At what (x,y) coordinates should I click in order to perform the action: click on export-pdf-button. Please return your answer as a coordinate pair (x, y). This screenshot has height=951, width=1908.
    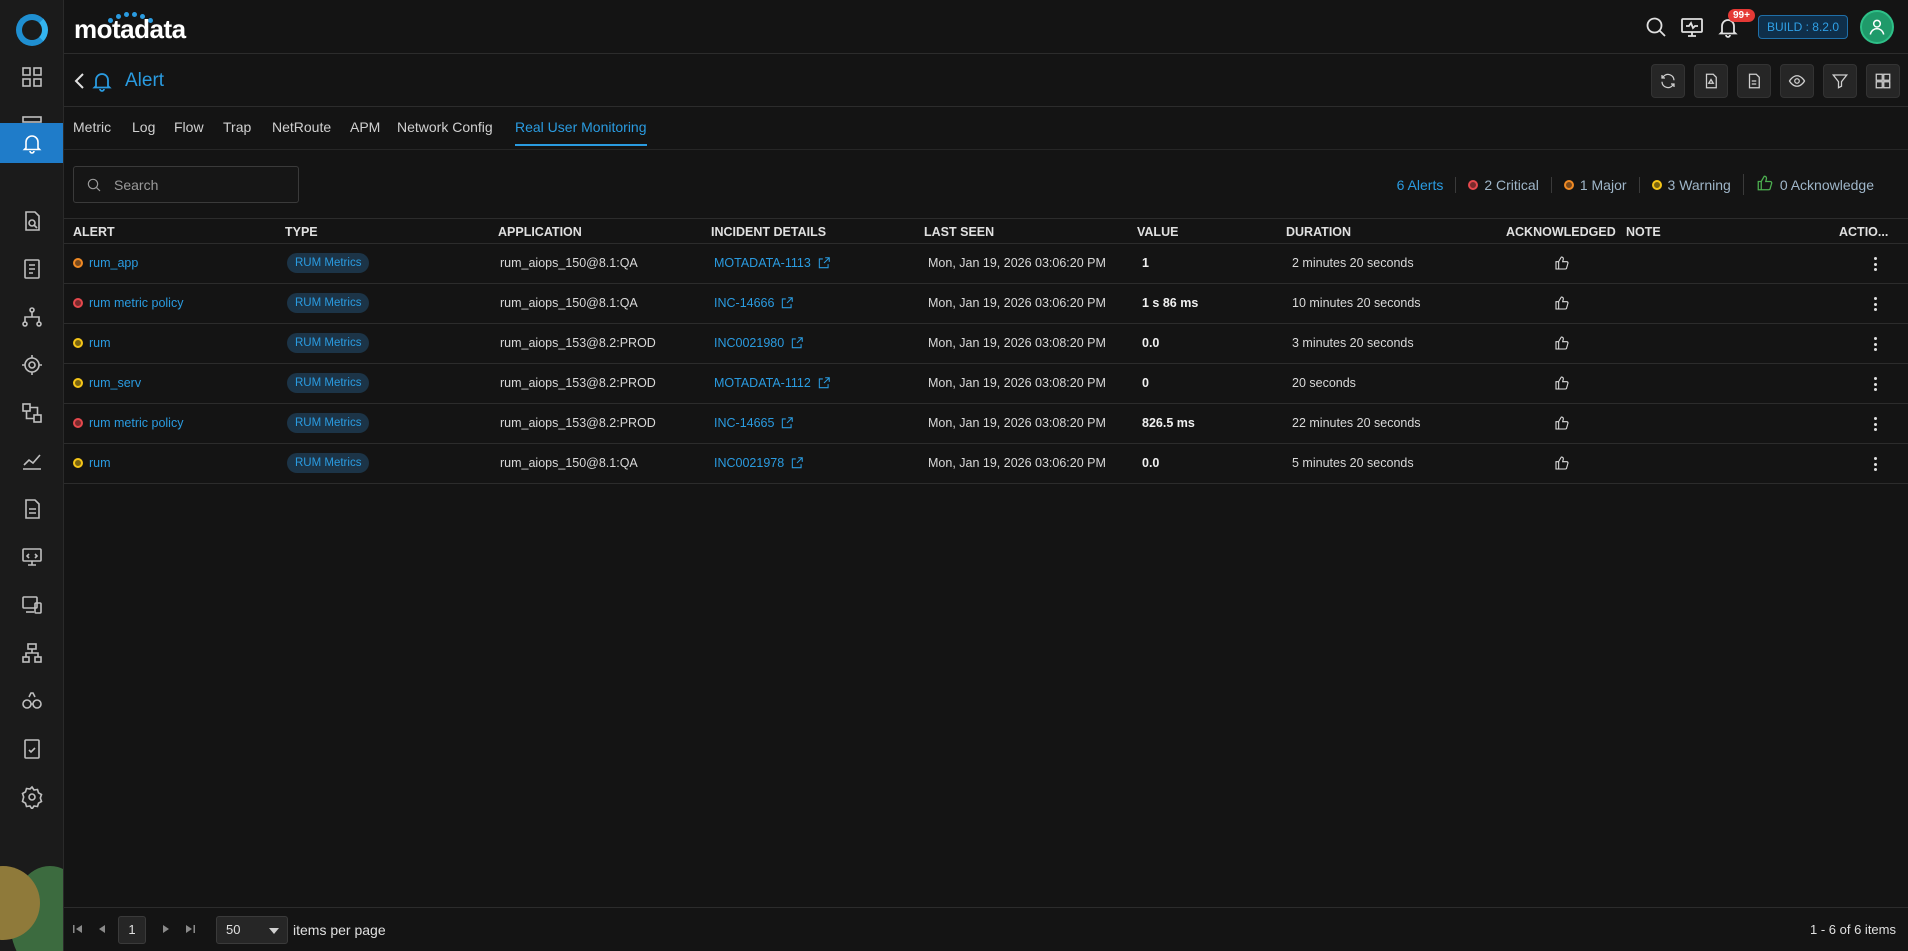
    Looking at the image, I should click on (1711, 81).